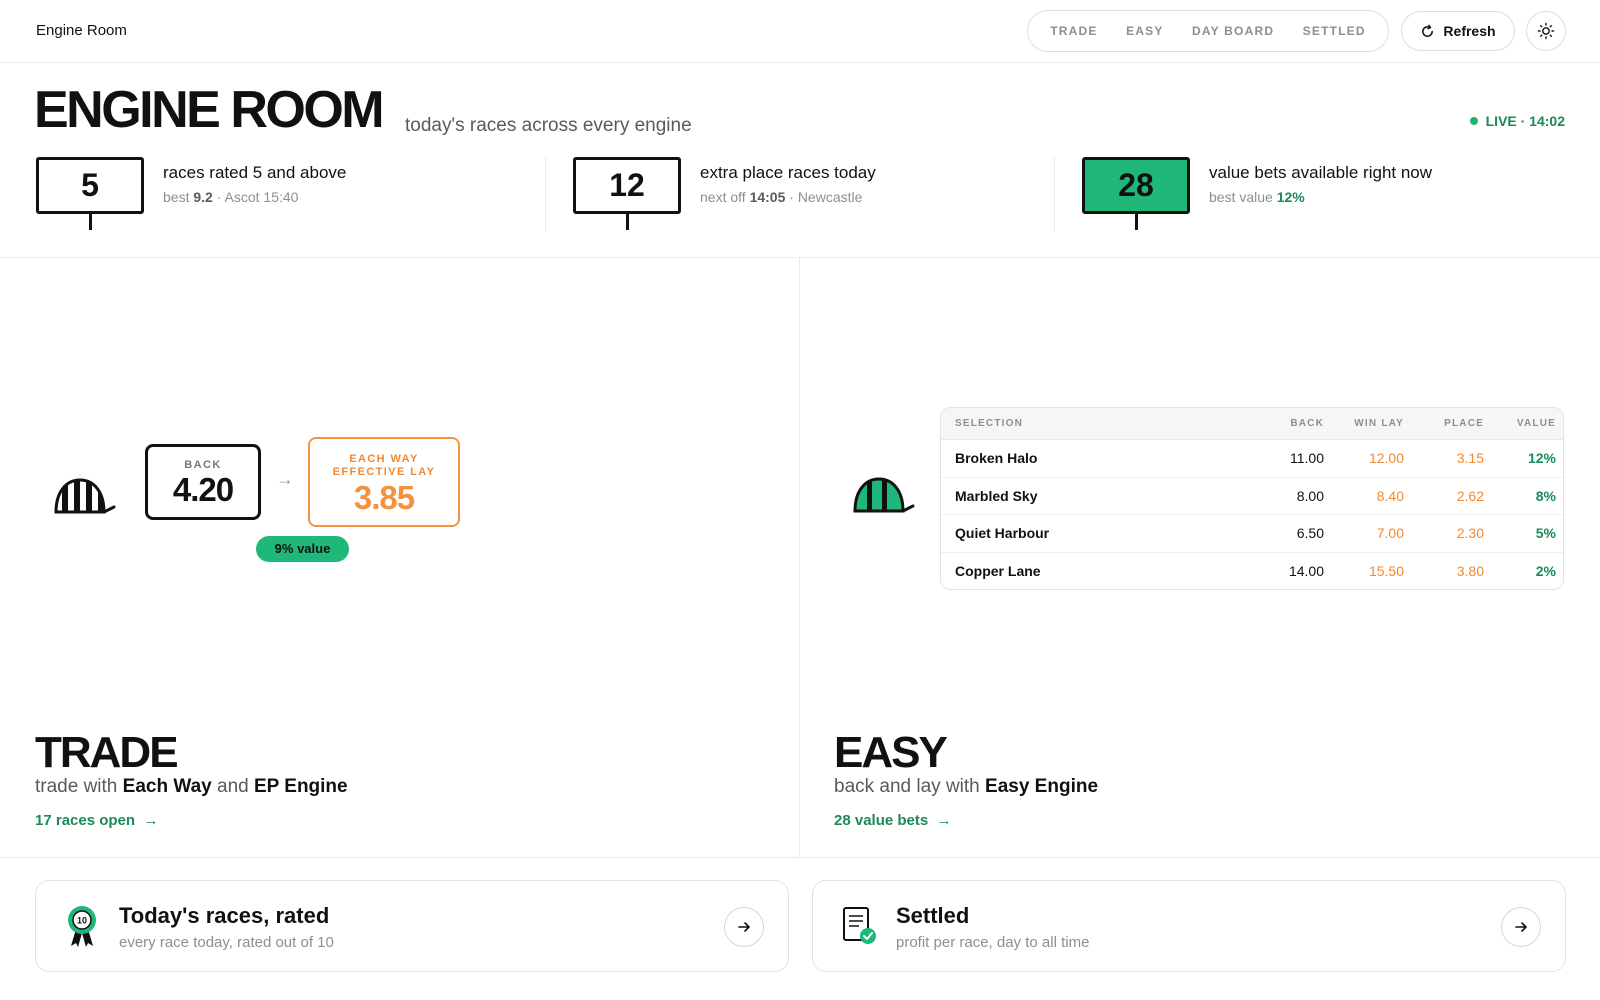  What do you see at coordinates (996, 495) in the screenshot?
I see `cell-selection: Marbled Sky` at bounding box center [996, 495].